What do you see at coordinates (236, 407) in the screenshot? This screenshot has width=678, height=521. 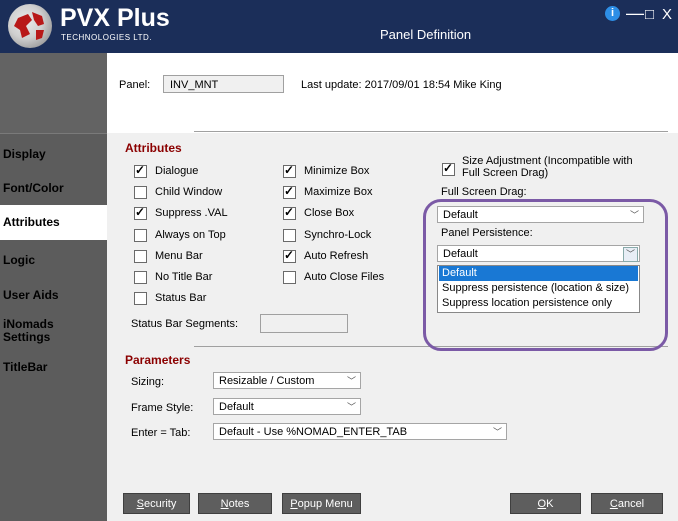 I see `frame-style-value: Default` at bounding box center [236, 407].